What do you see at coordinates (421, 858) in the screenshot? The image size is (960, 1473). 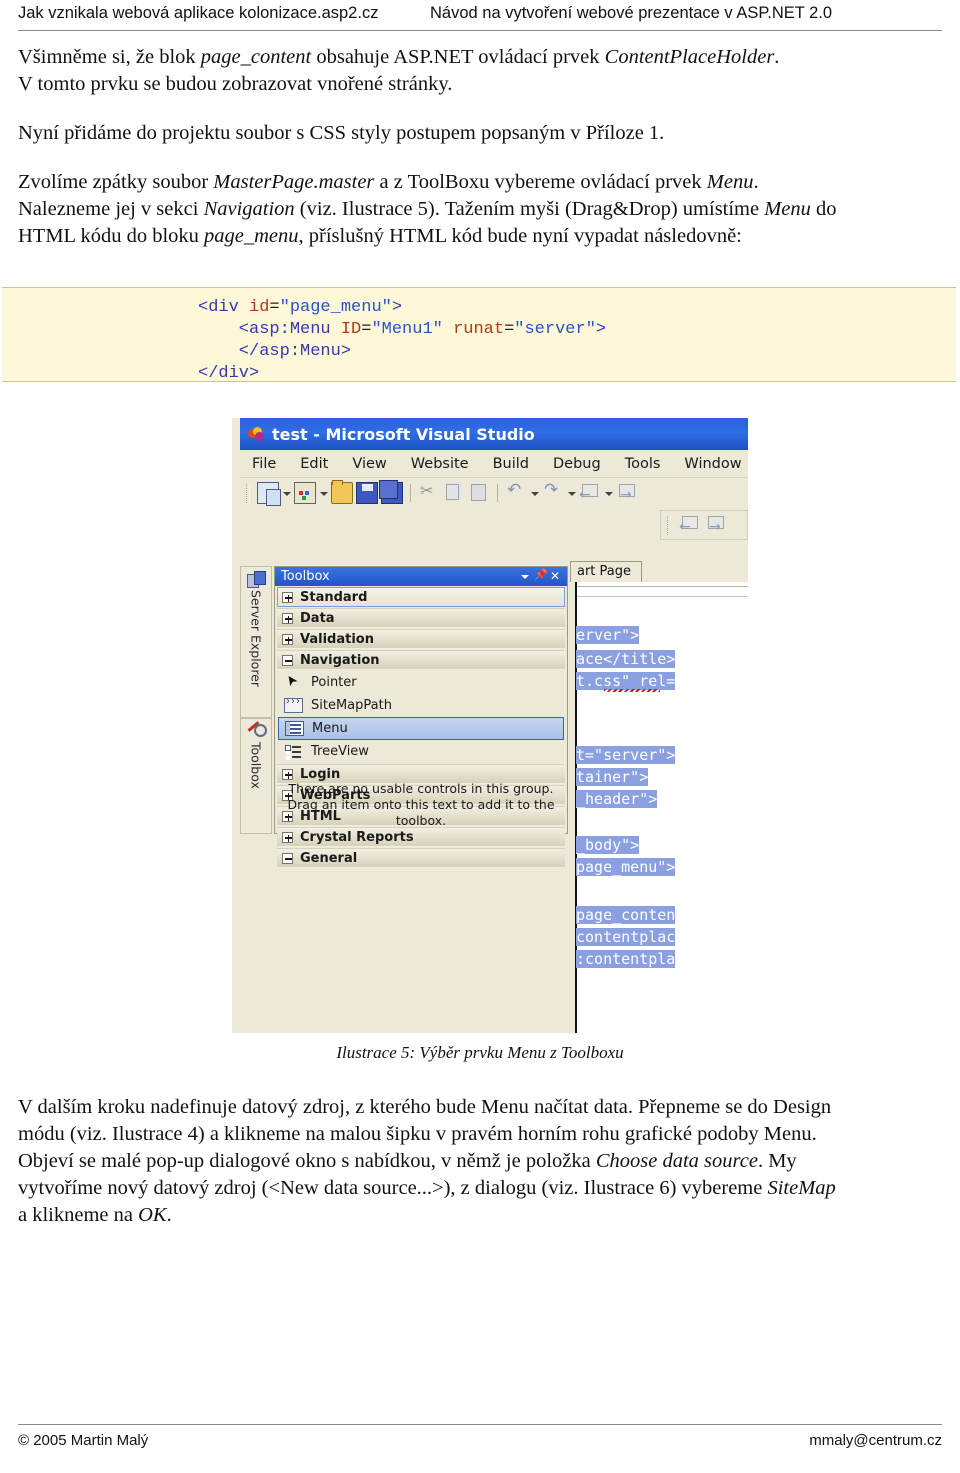 I see `toolbox-group-general: General` at bounding box center [421, 858].